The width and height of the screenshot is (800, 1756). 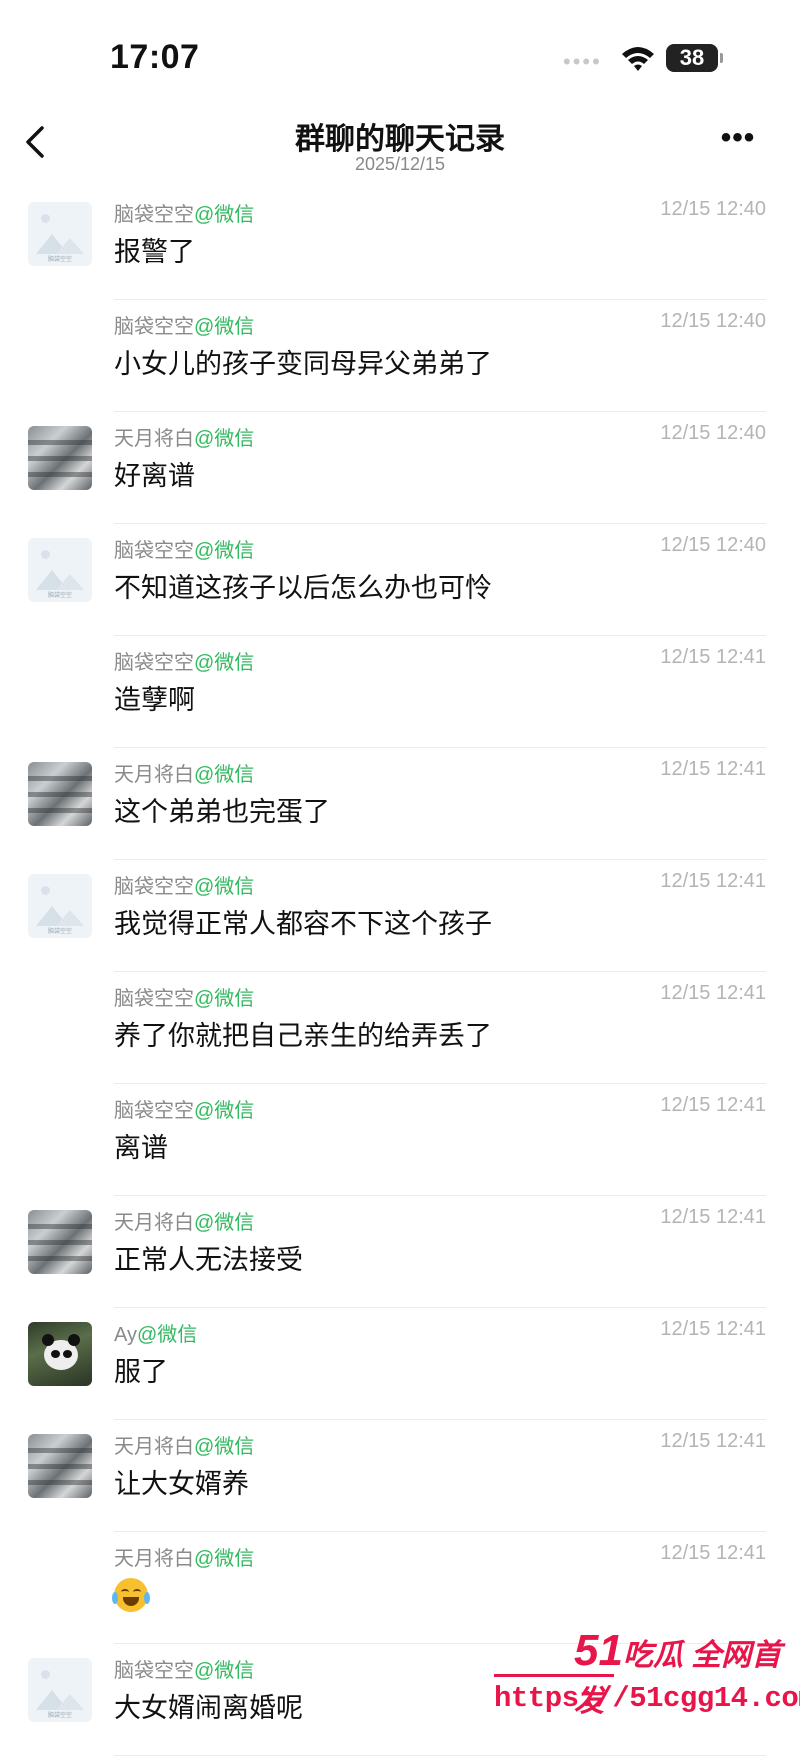 What do you see at coordinates (400, 1252) in the screenshot?
I see `chat-message-row: 天月将白@微信 12/15 12:41 正常人无法接受` at bounding box center [400, 1252].